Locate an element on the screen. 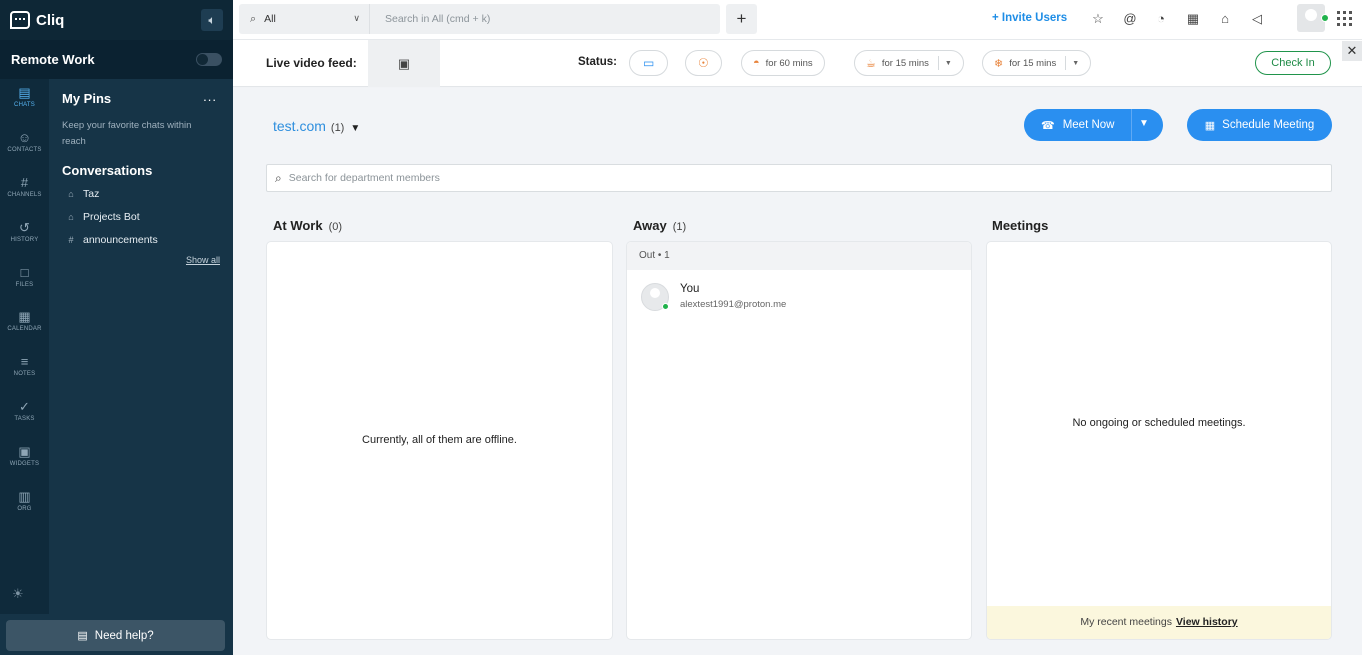  calendar-icon: ▦ is located at coordinates (1193, 19).